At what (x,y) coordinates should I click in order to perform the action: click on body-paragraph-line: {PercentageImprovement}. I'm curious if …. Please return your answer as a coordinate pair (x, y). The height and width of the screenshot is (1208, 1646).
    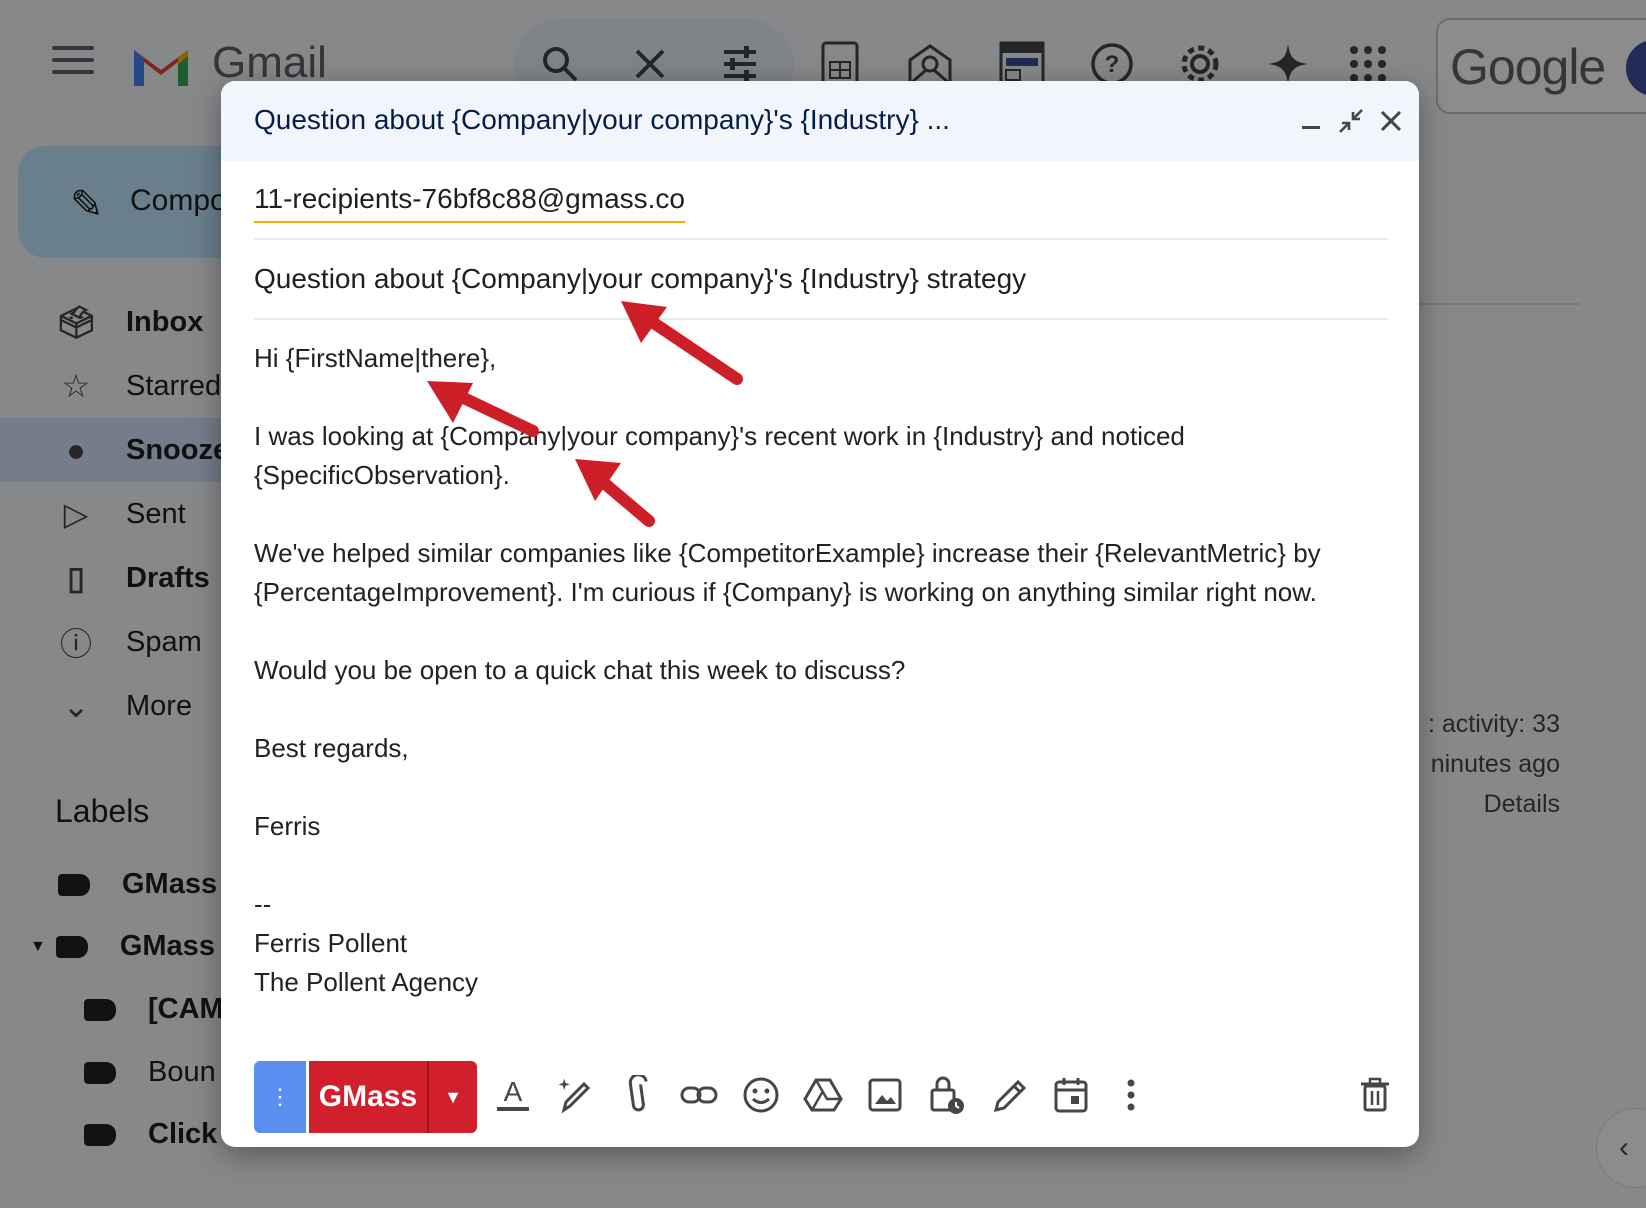
    Looking at the image, I should click on (785, 592).